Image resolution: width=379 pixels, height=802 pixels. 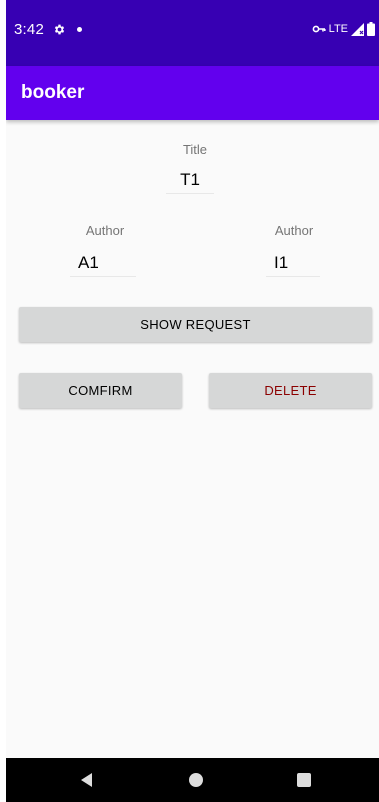 What do you see at coordinates (87, 780) in the screenshot?
I see `back-icon` at bounding box center [87, 780].